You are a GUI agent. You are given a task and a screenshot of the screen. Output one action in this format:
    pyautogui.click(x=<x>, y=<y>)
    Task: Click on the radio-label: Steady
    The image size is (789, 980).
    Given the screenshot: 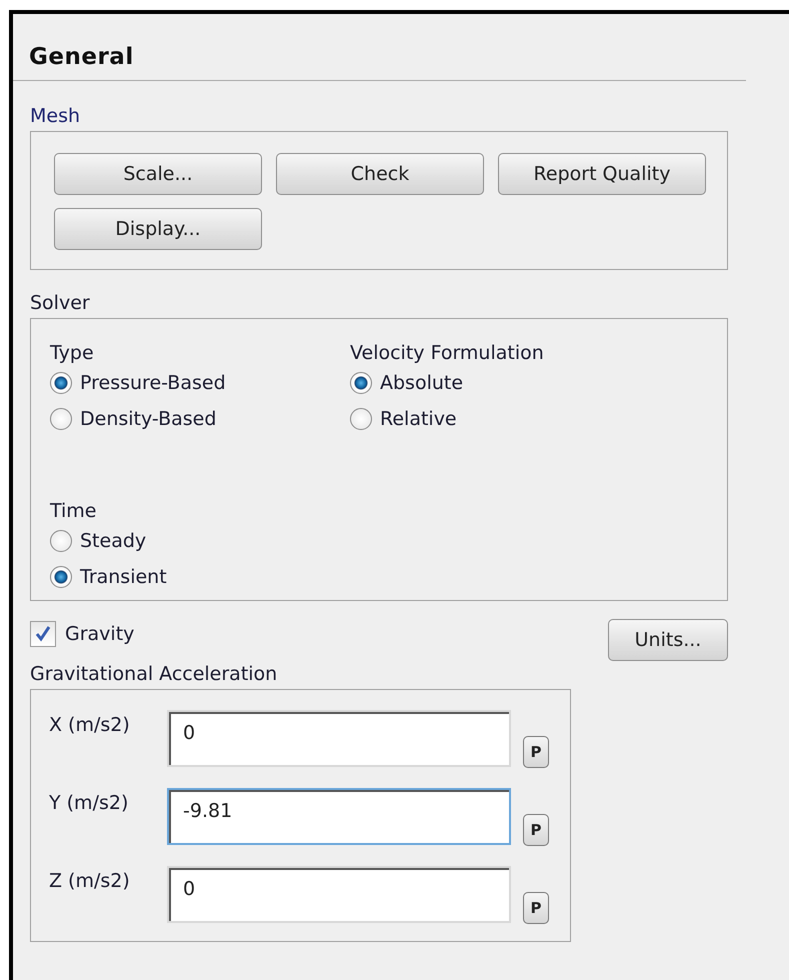 What is the action you would take?
    pyautogui.click(x=113, y=541)
    